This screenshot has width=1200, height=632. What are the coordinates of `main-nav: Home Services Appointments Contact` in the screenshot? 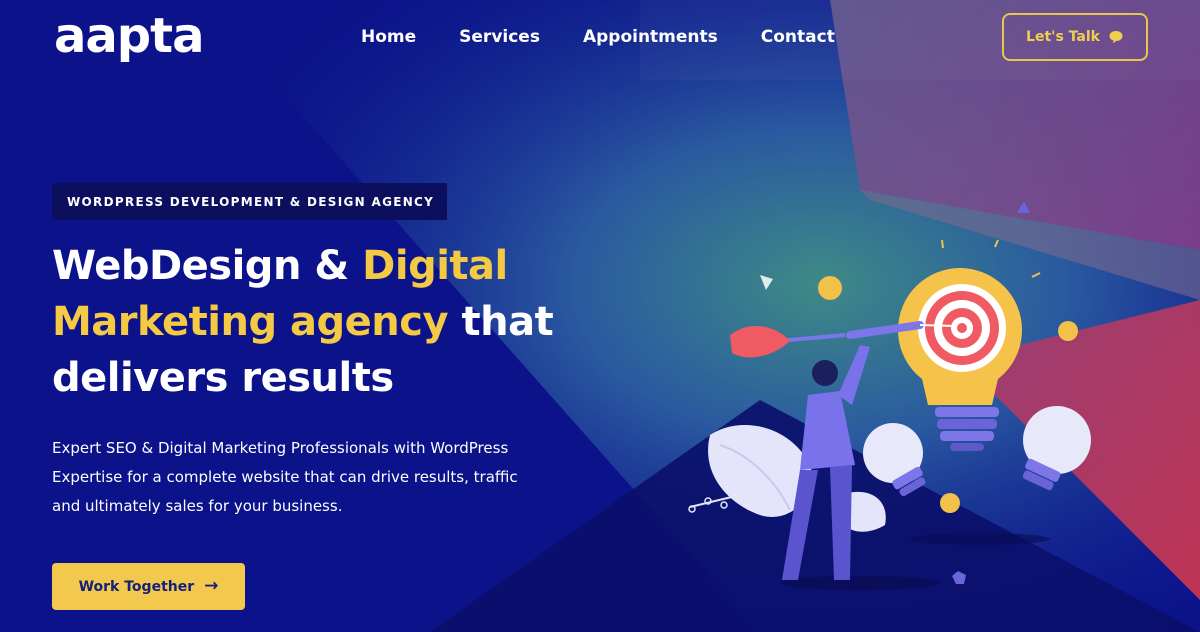 It's located at (619, 37).